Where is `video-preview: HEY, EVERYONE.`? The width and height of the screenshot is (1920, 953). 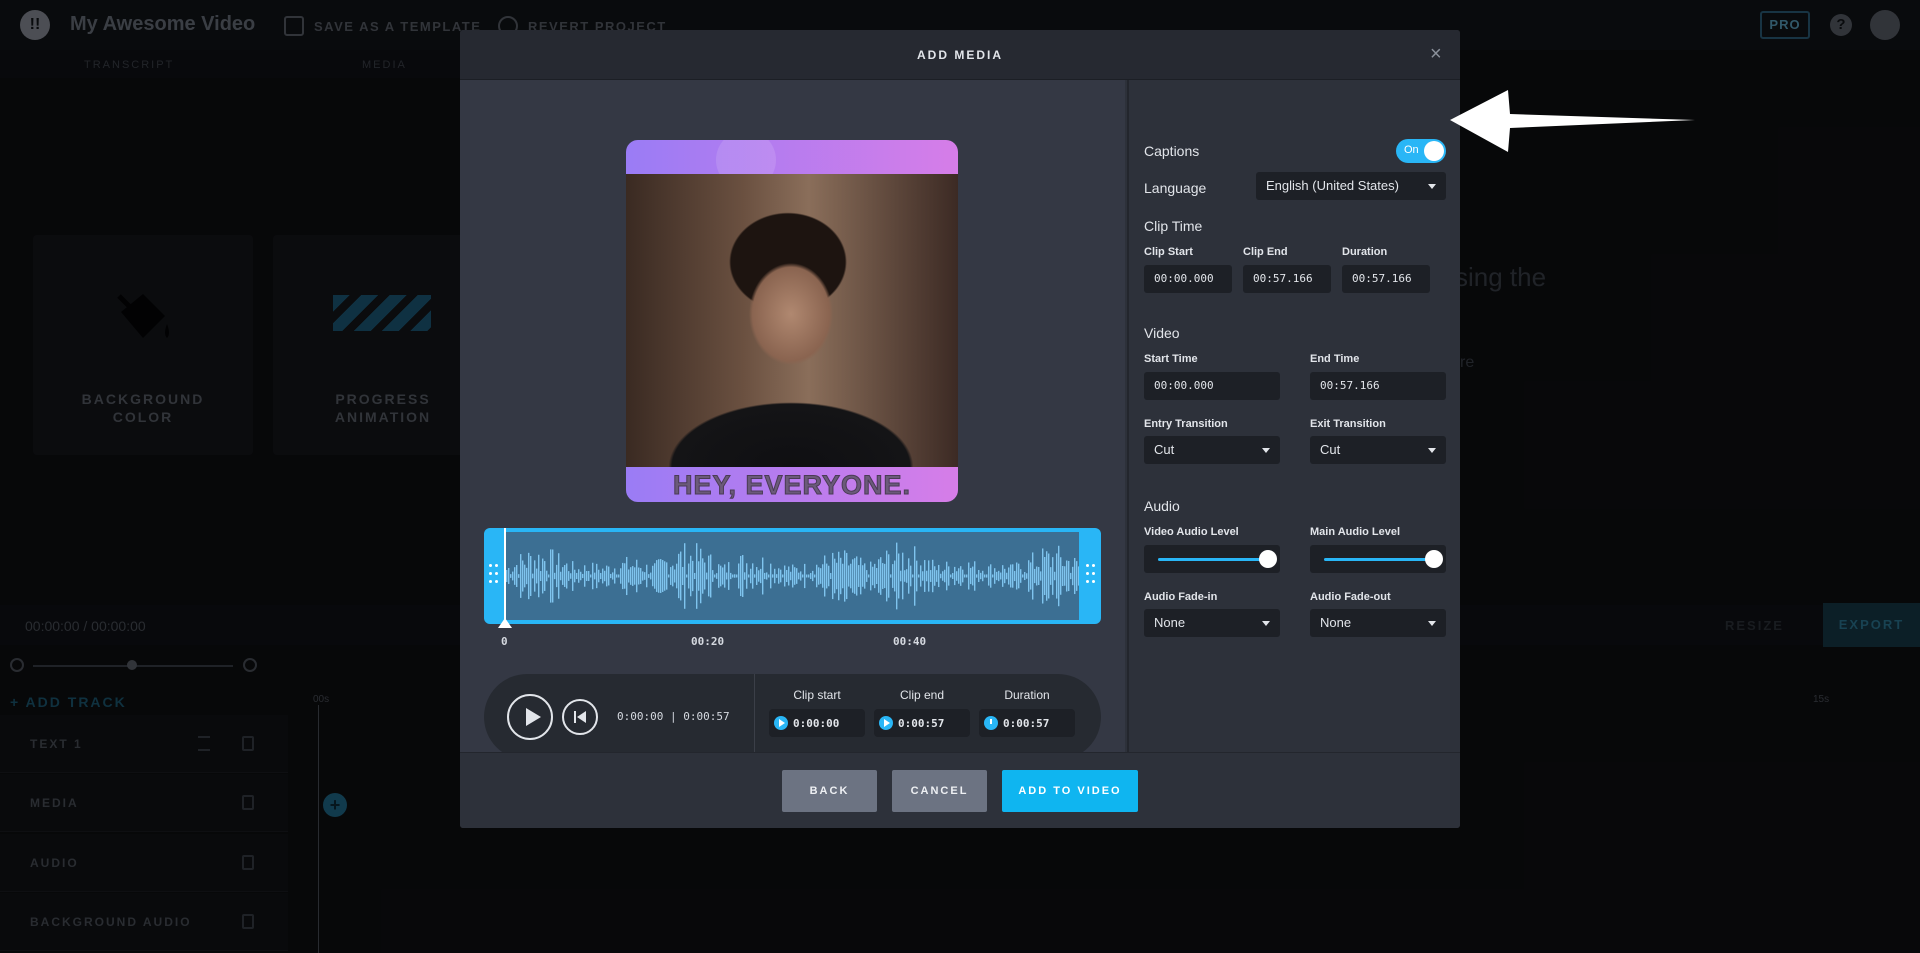
video-preview: HEY, EVERYONE. is located at coordinates (792, 321).